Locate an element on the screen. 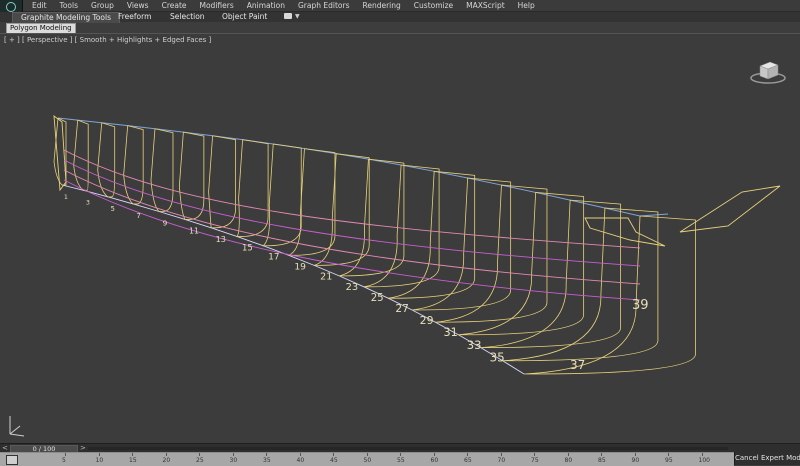 The image size is (800, 466). track-bar-number: 20 is located at coordinates (166, 460).